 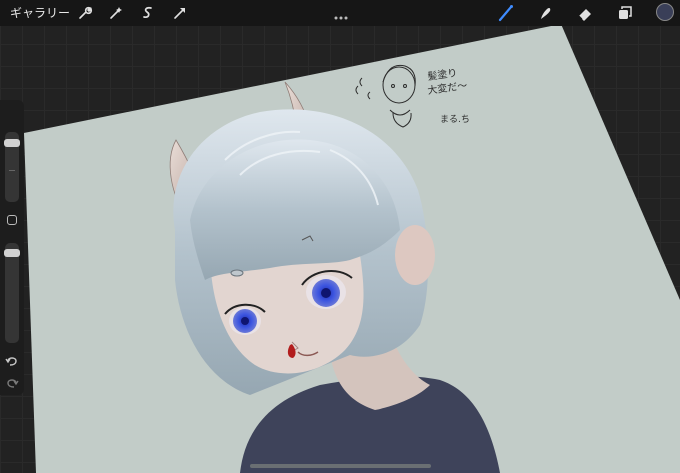 What do you see at coordinates (340, 466) in the screenshot?
I see `home-indicator` at bounding box center [340, 466].